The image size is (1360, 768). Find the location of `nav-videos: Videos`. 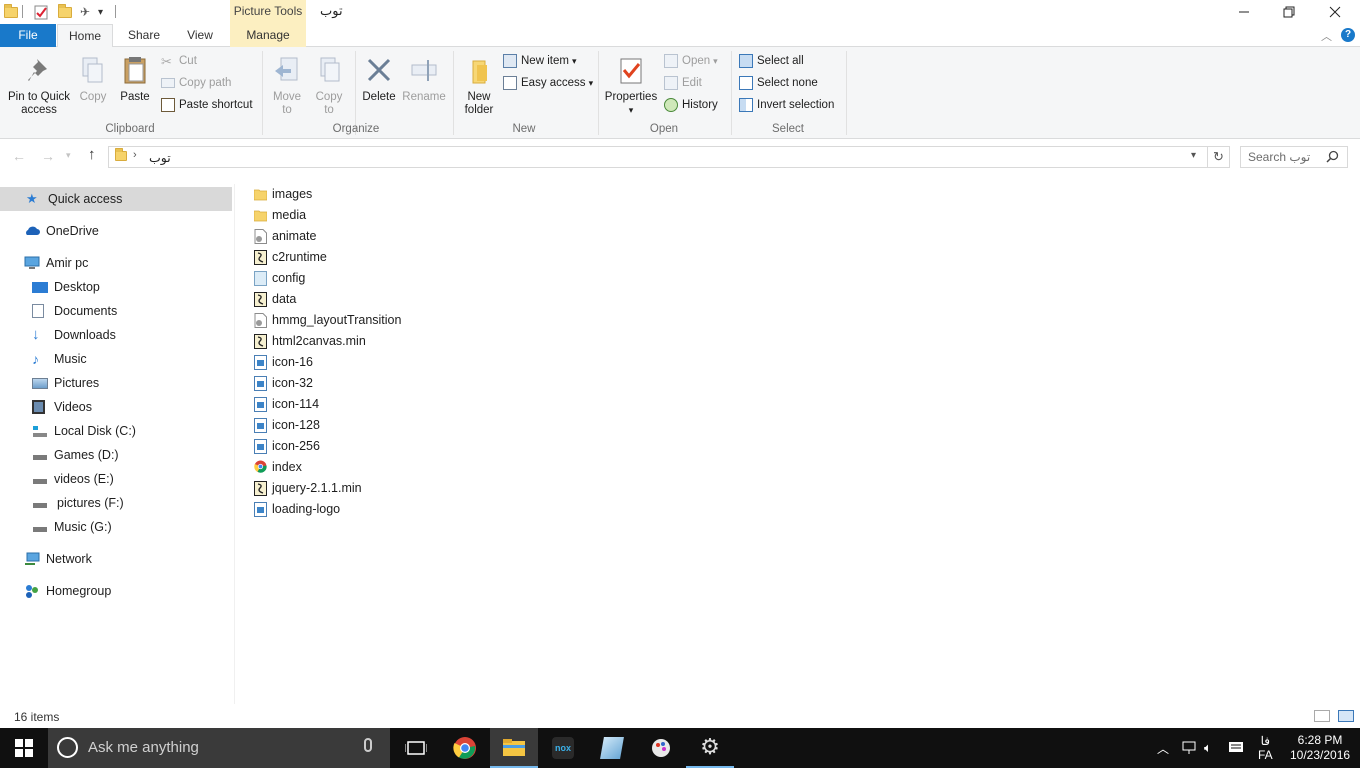

nav-videos: Videos is located at coordinates (116, 407).